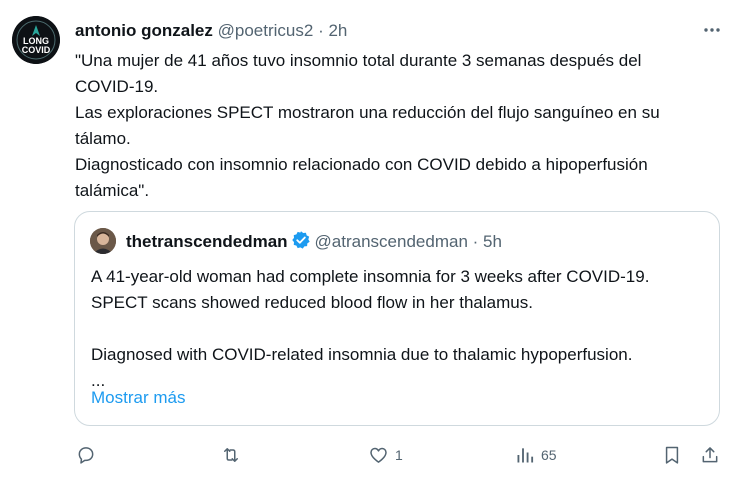 This screenshot has height=478, width=740. Describe the element at coordinates (144, 30) in the screenshot. I see `author-name: antonio gonzalez` at that location.